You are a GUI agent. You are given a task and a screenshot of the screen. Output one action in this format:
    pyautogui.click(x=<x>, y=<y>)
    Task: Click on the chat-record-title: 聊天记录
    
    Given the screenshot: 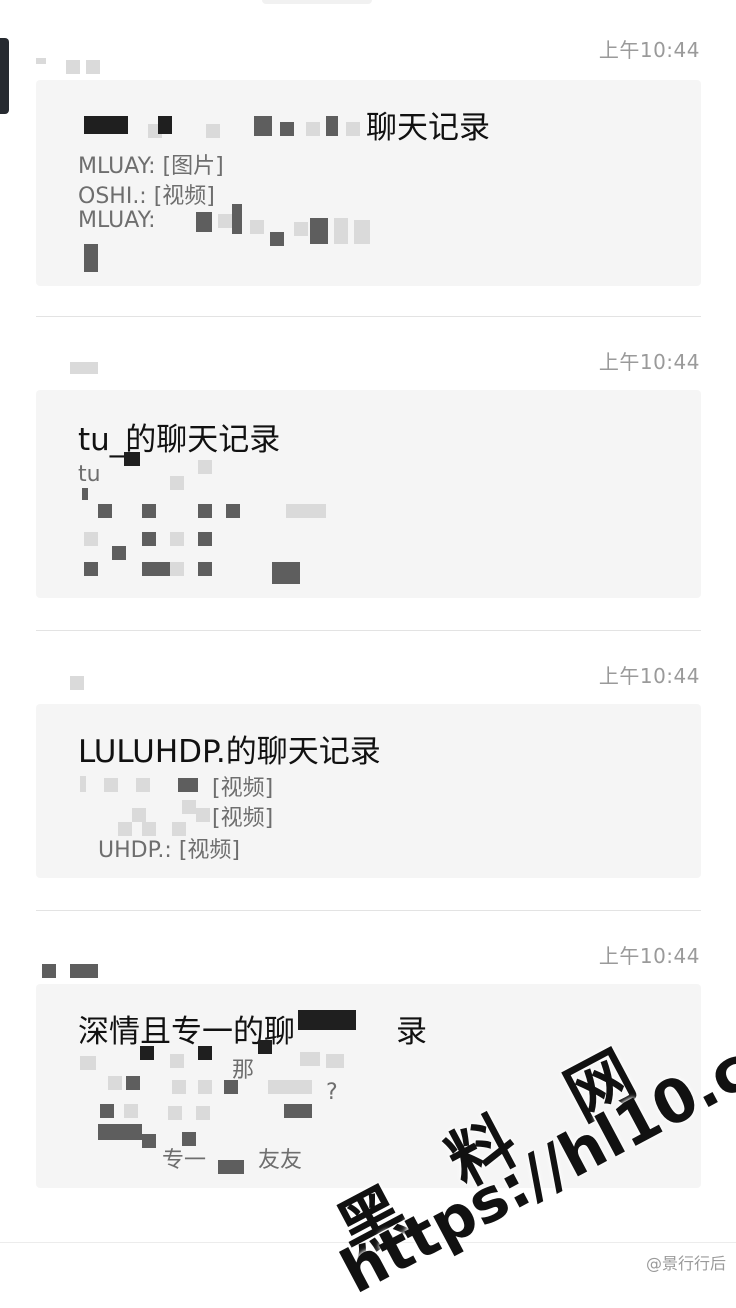 What is the action you would take?
    pyautogui.click(x=428, y=128)
    